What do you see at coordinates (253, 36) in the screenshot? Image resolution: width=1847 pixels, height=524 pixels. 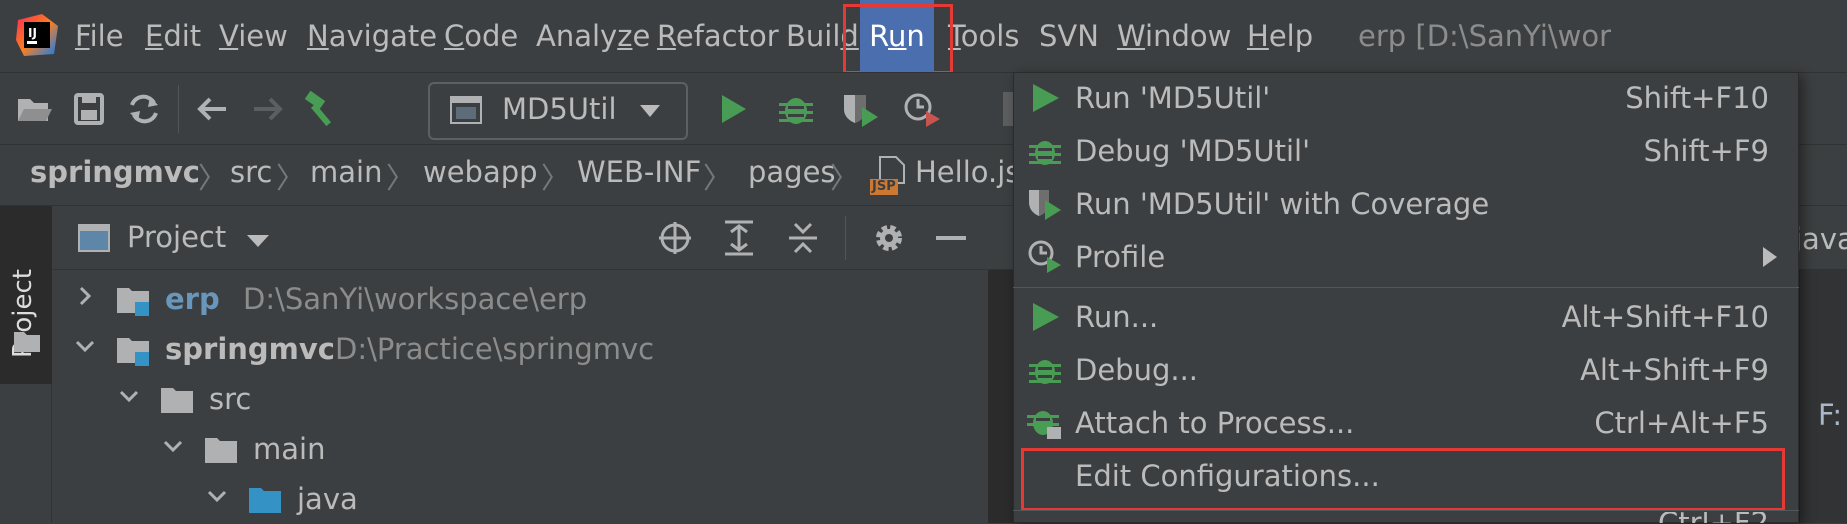 I see `menu-view: View` at bounding box center [253, 36].